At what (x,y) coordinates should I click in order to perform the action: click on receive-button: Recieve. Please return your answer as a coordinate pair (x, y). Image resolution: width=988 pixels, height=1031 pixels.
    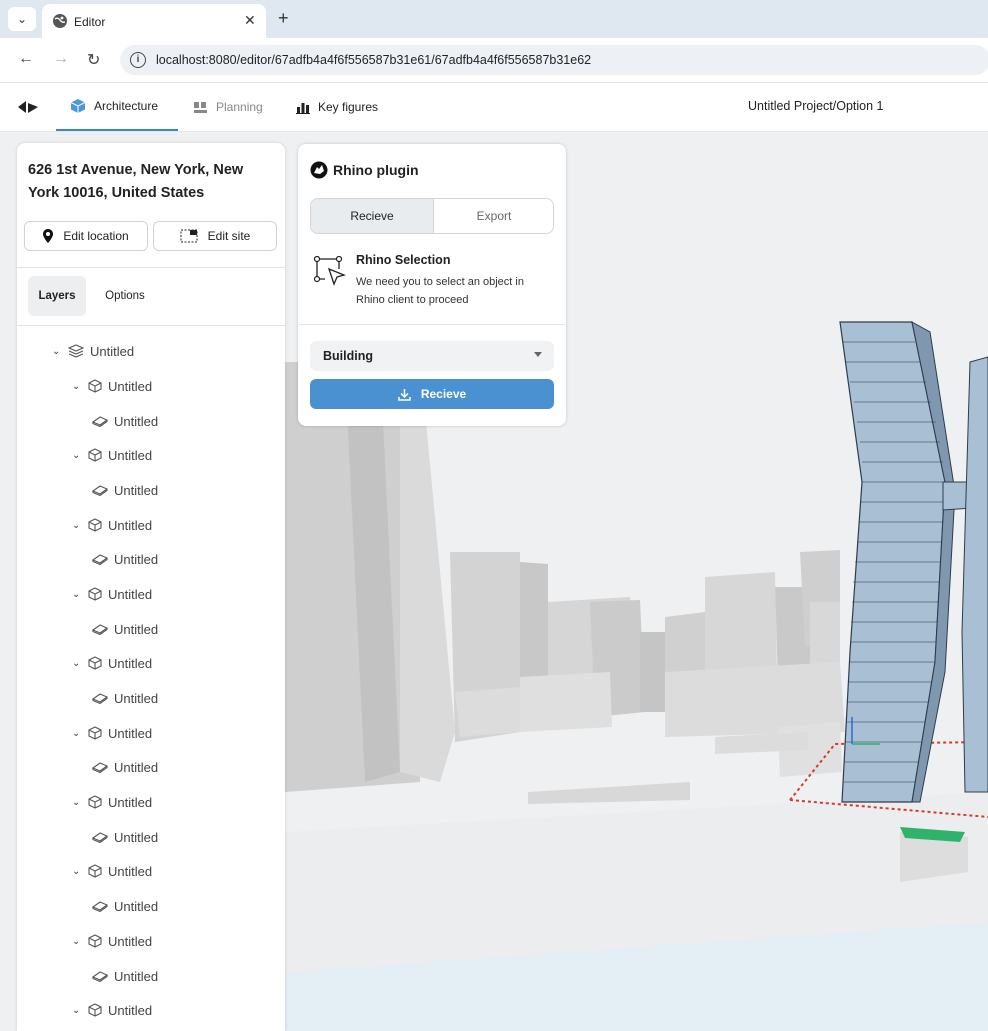
    Looking at the image, I should click on (432, 394).